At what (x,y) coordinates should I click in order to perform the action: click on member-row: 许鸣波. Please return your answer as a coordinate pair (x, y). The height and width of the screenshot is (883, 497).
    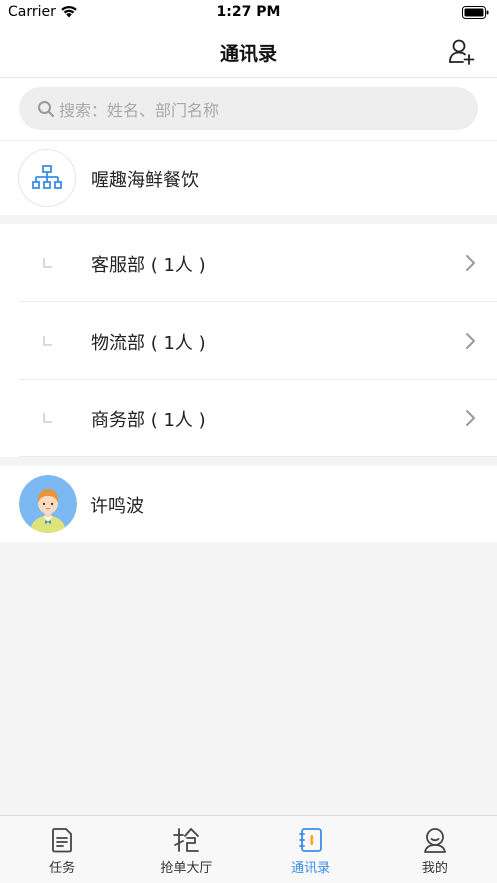
    Looking at the image, I should click on (248, 504).